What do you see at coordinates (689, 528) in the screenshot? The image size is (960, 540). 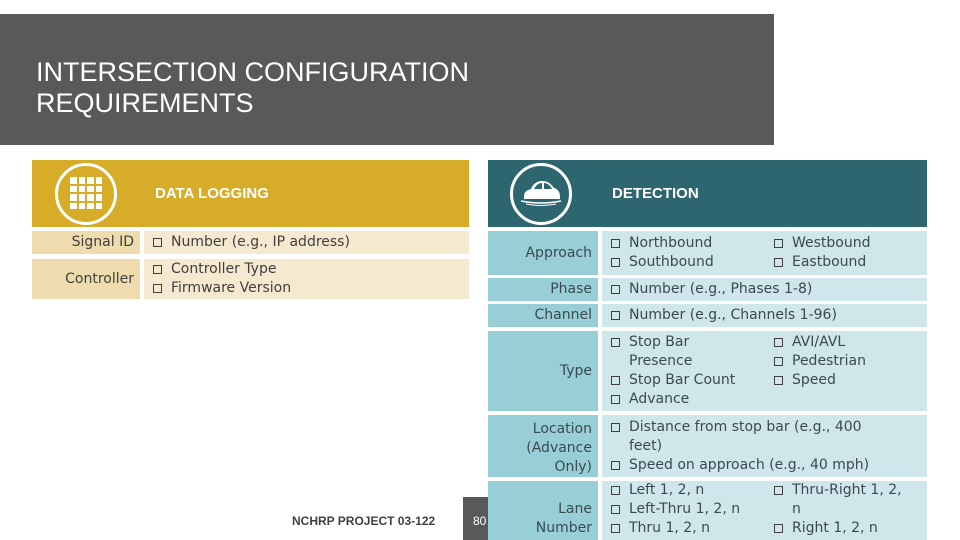 I see `checkbox-item: Thru 1, 2, n` at bounding box center [689, 528].